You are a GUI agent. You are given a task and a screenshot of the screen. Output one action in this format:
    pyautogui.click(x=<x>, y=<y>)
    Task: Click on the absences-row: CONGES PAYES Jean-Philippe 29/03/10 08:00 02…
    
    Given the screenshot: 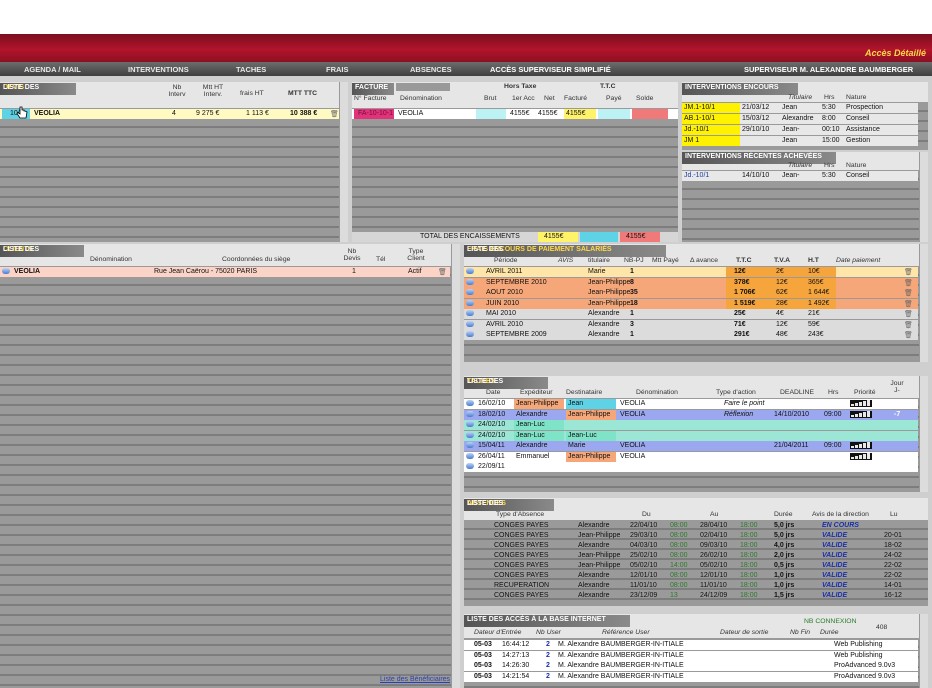 What is the action you would take?
    pyautogui.click(x=696, y=536)
    